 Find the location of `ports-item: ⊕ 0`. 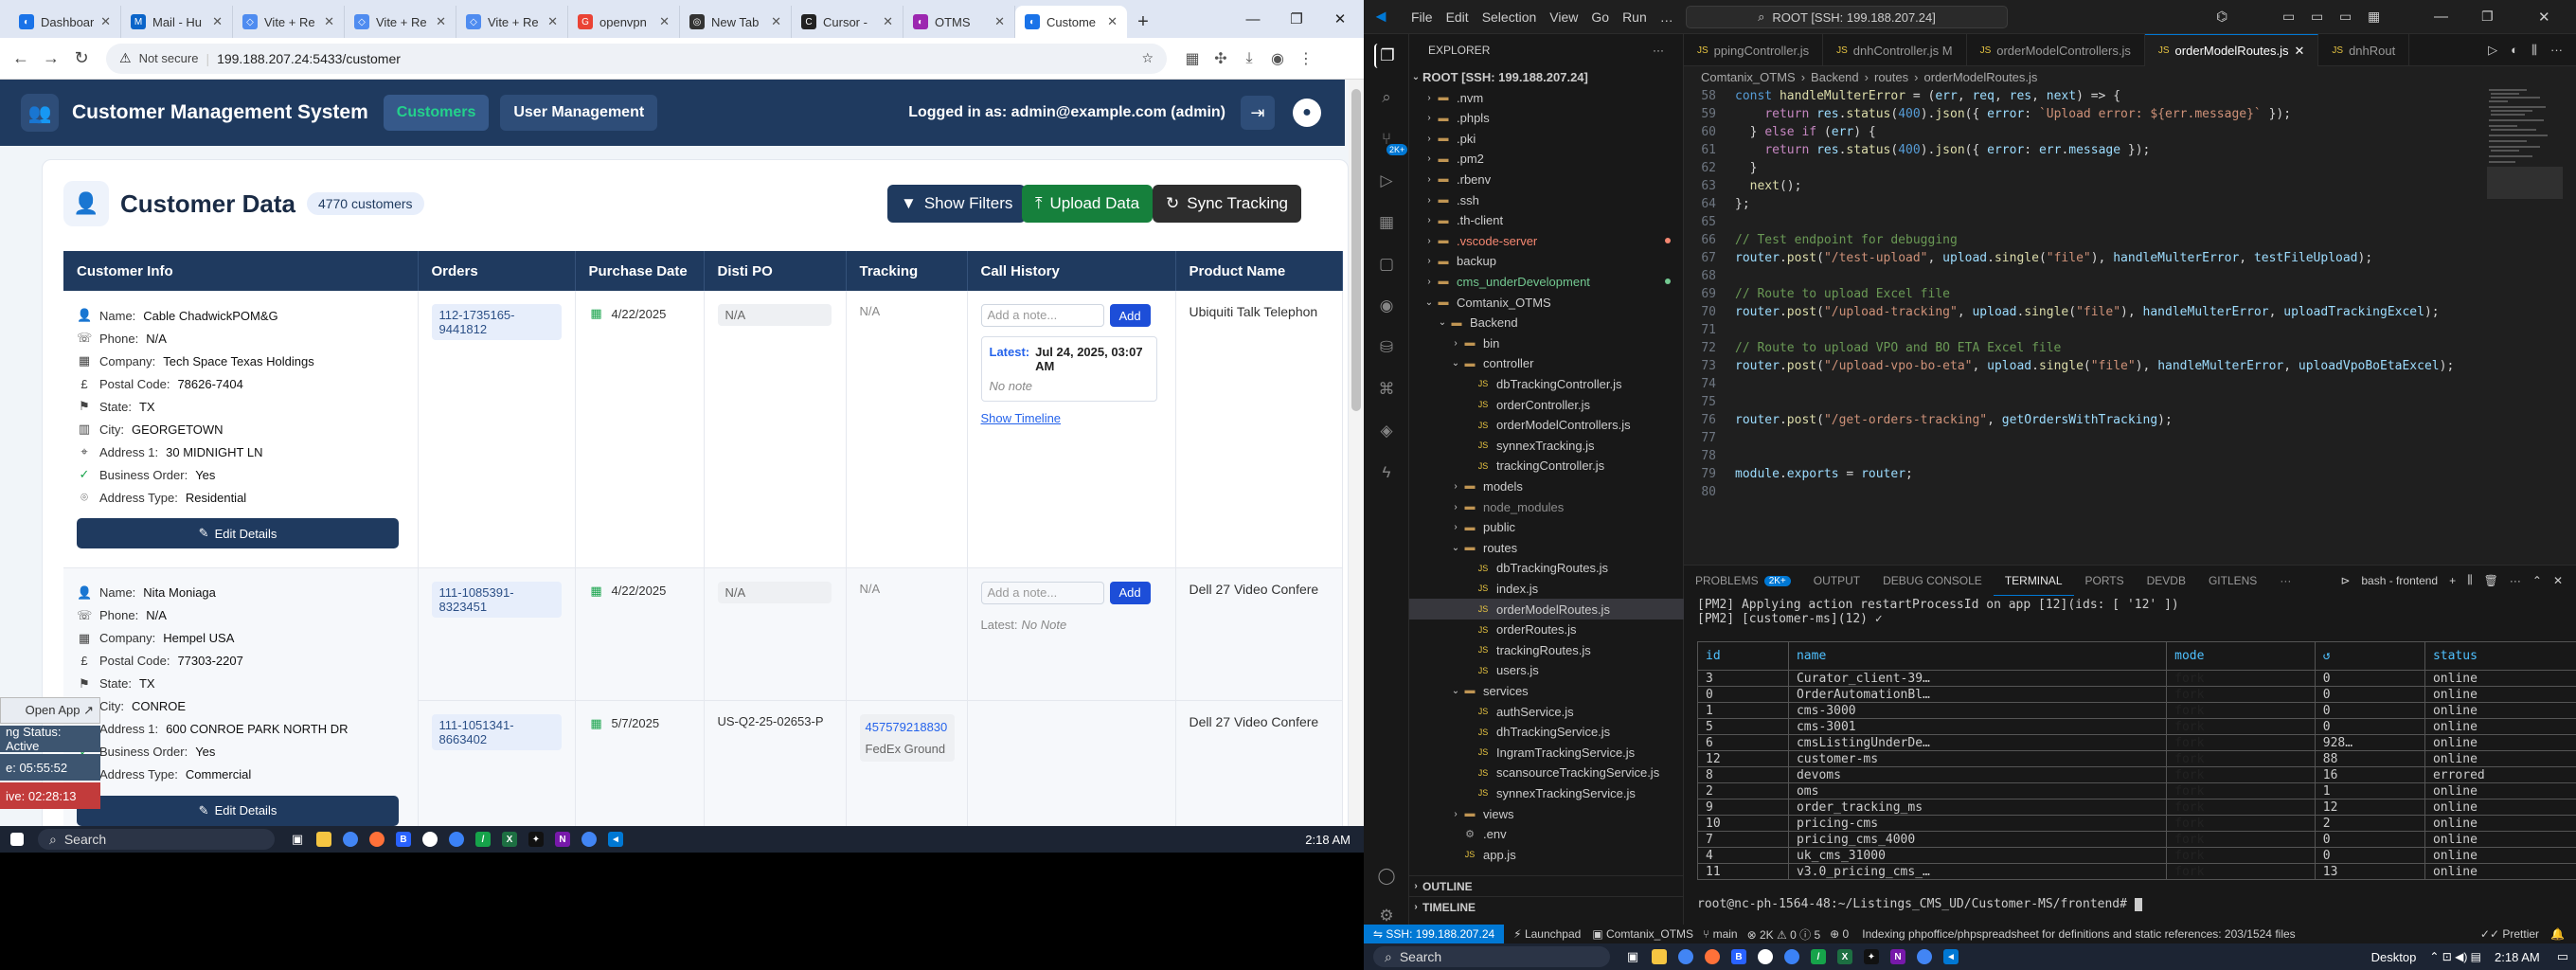

ports-item: ⊕ 0 is located at coordinates (1839, 934).